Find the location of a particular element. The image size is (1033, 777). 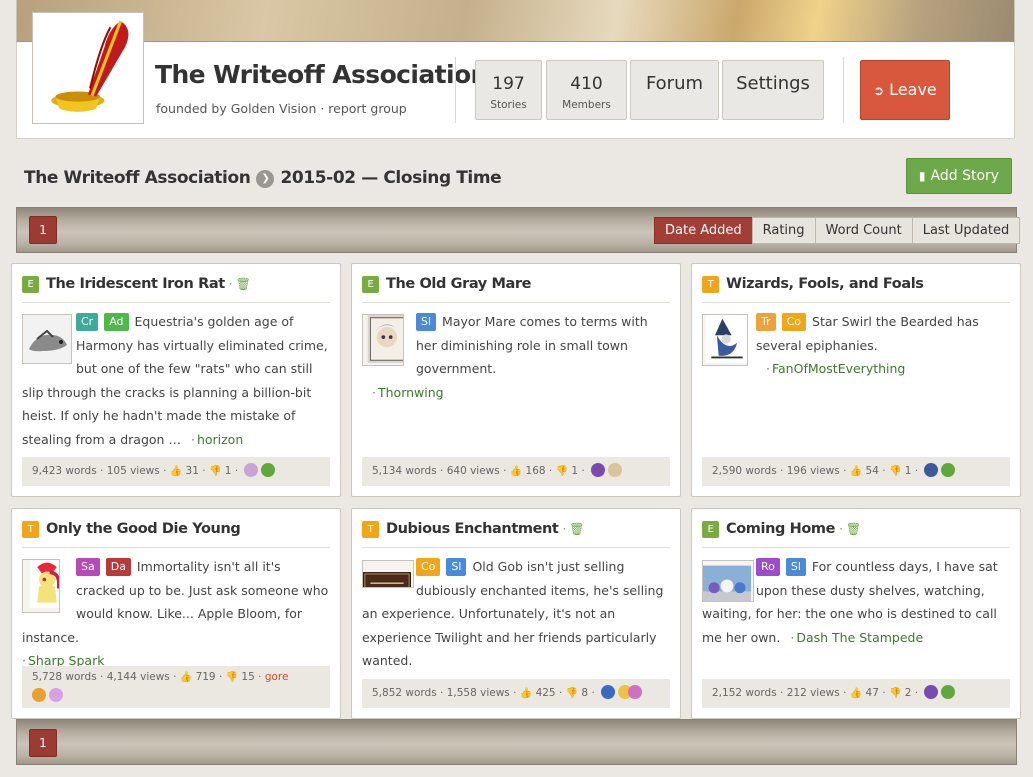

stories-count-button: 197 Stories is located at coordinates (508, 90).